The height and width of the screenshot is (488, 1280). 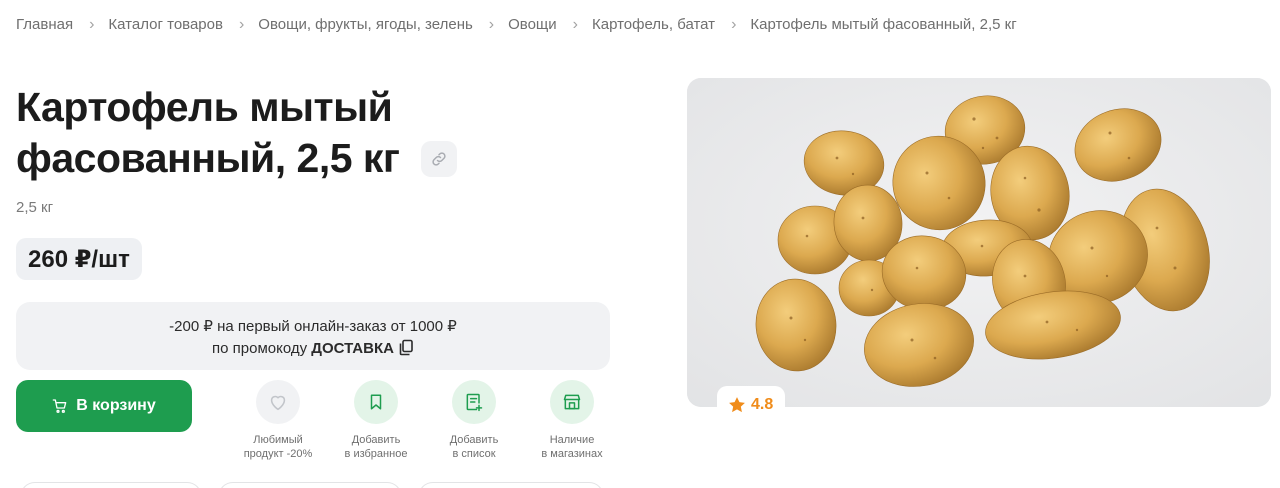 What do you see at coordinates (474, 447) in the screenshot?
I see `list-label: Добавить в список` at bounding box center [474, 447].